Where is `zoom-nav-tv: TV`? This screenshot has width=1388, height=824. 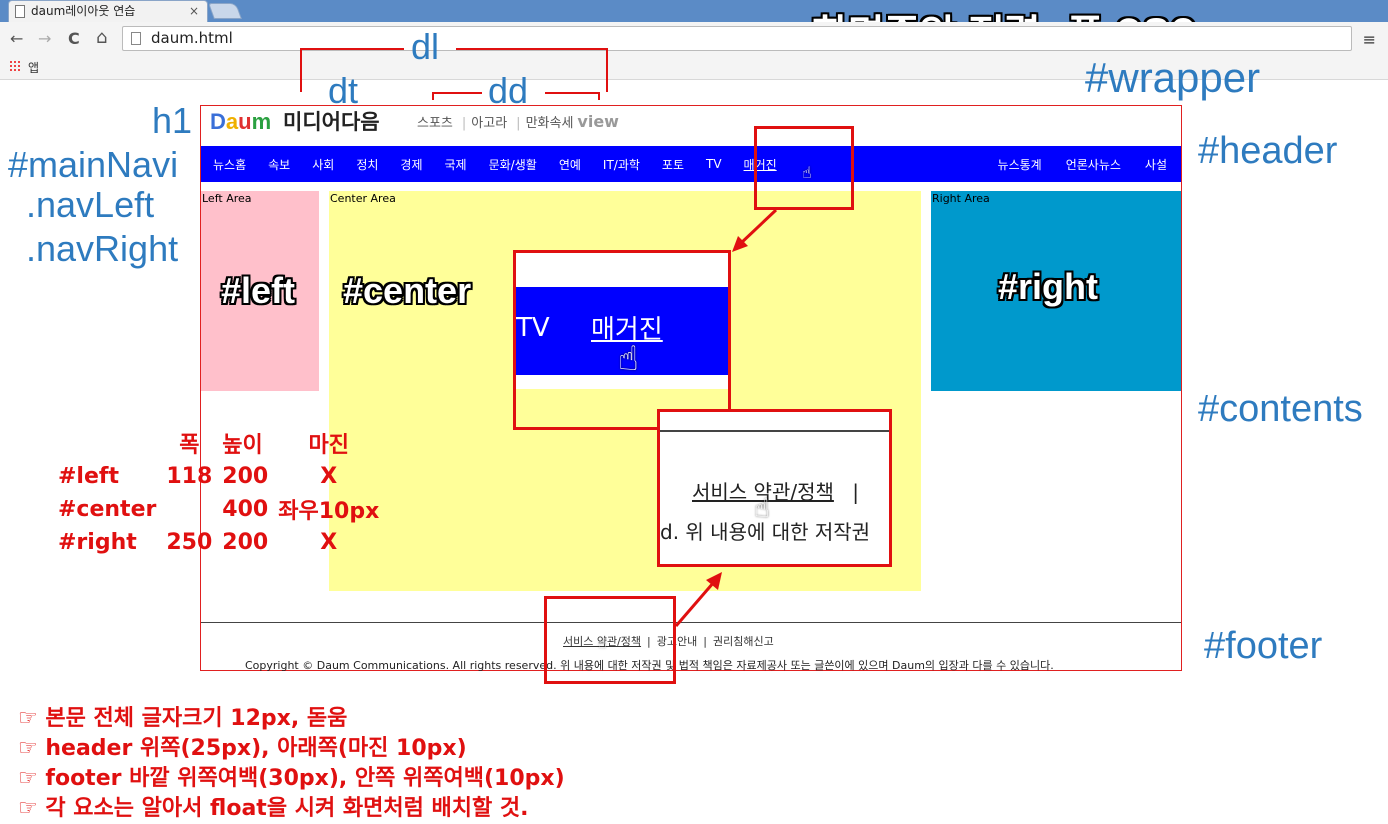 zoom-nav-tv: TV is located at coordinates (533, 328).